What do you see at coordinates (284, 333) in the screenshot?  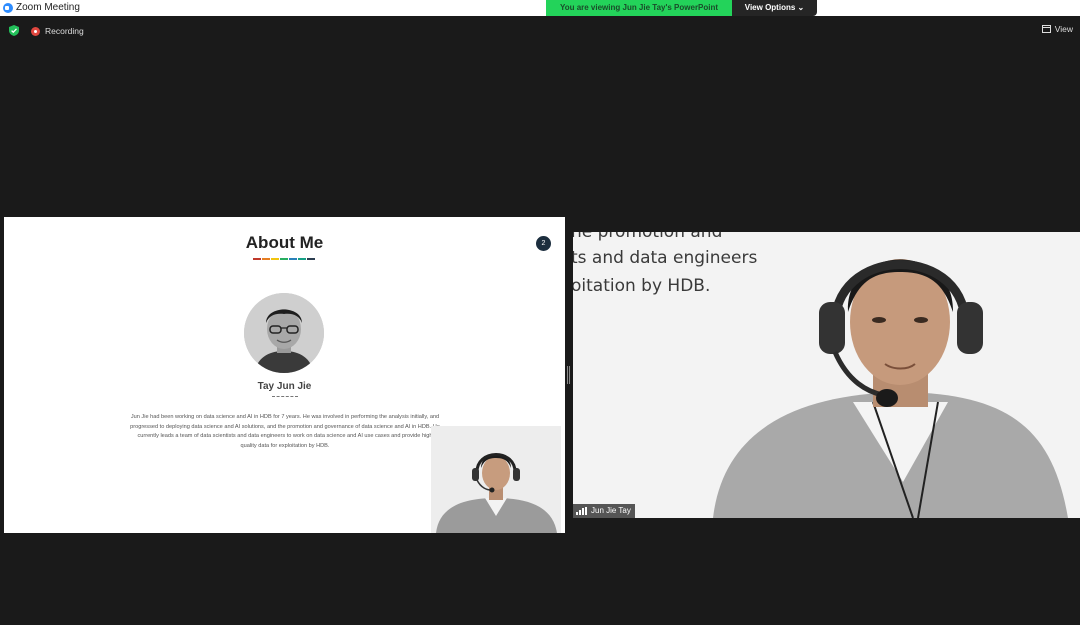 I see `profile-photo` at bounding box center [284, 333].